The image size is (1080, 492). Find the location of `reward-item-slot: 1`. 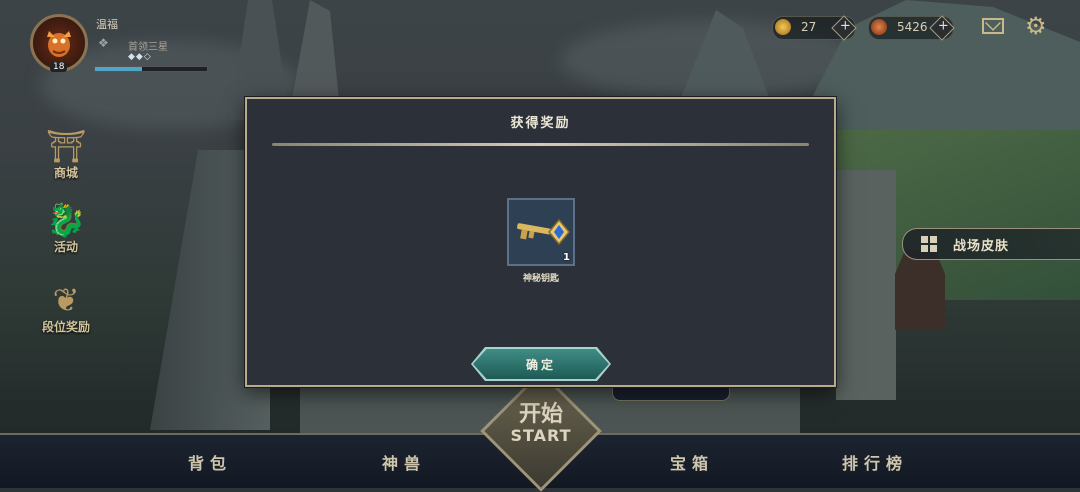

reward-item-slot: 1 is located at coordinates (541, 232).